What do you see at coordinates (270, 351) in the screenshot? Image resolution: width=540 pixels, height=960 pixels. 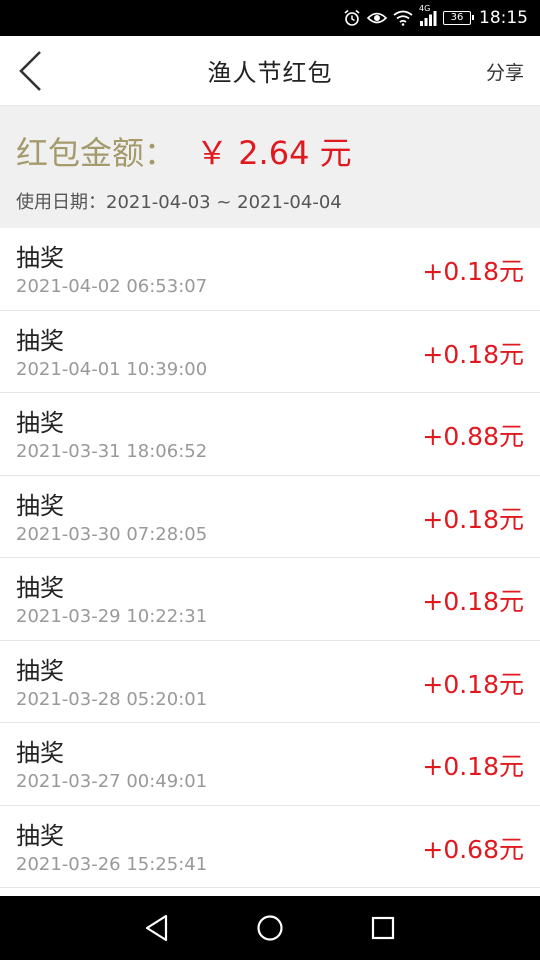 I see `list-item: 抽奖 2021-04-01 10:39:00 +0.18元` at bounding box center [270, 351].